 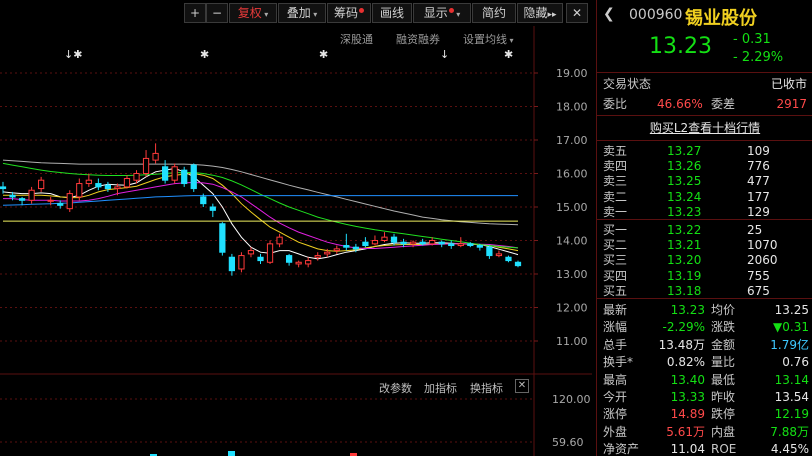 What do you see at coordinates (349, 13) in the screenshot?
I see `chips-button: 筹码` at bounding box center [349, 13].